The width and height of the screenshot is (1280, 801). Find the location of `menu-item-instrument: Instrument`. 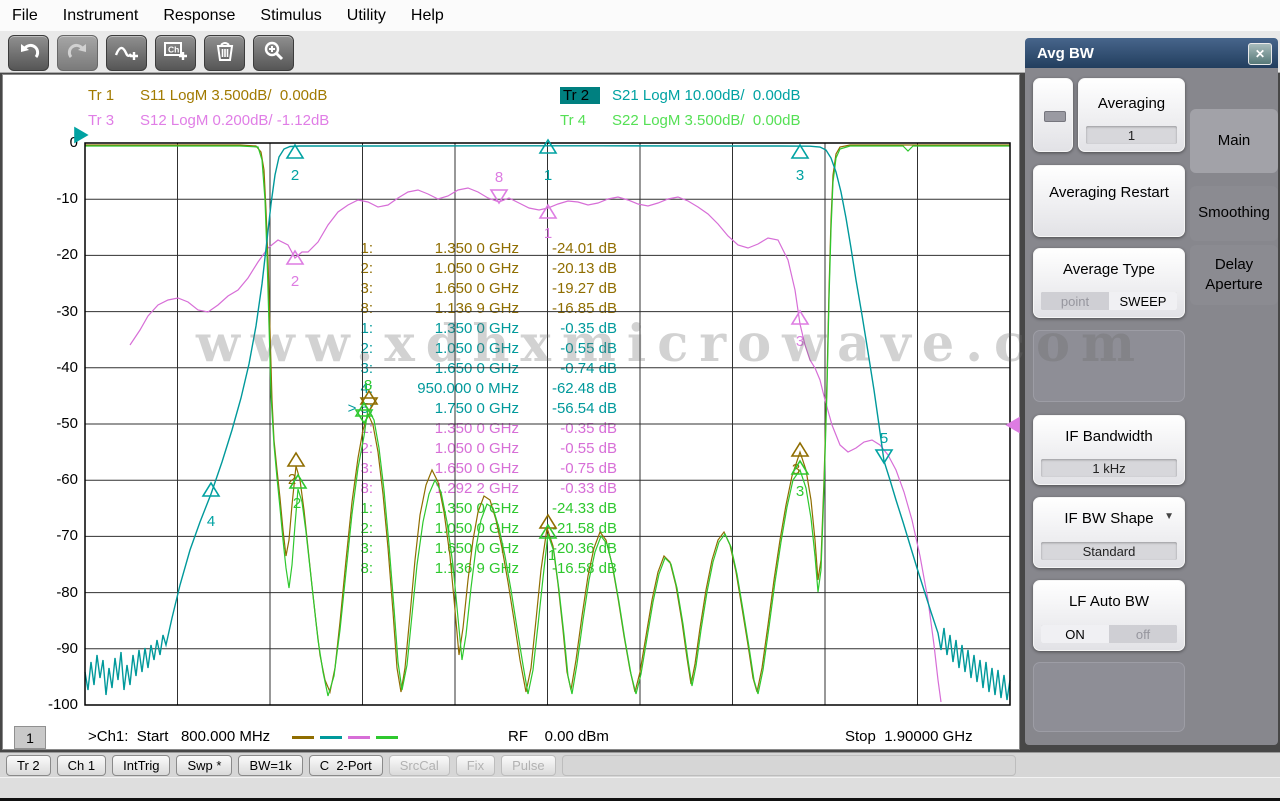

menu-item-instrument: Instrument is located at coordinates (106, 16).